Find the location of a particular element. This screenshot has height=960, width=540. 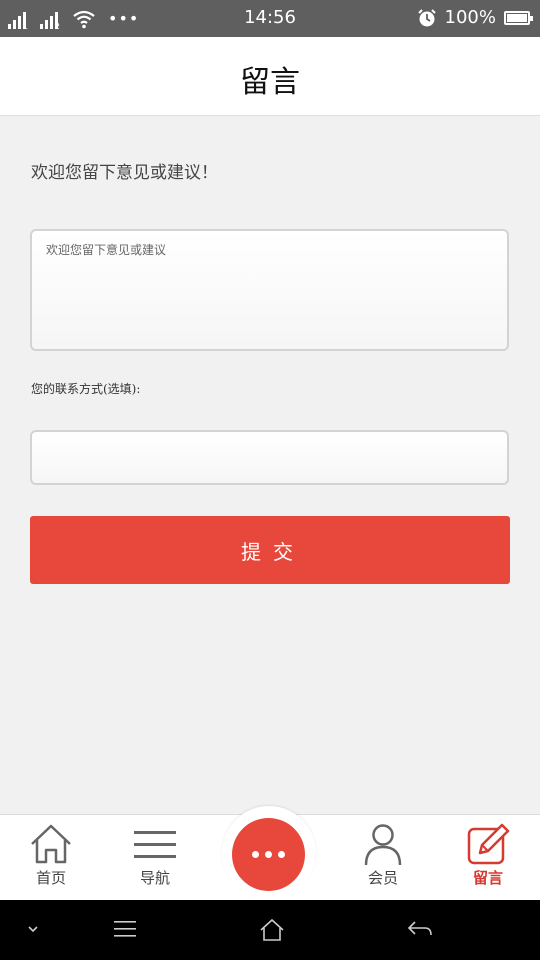

system-nav-bar is located at coordinates (270, 930).